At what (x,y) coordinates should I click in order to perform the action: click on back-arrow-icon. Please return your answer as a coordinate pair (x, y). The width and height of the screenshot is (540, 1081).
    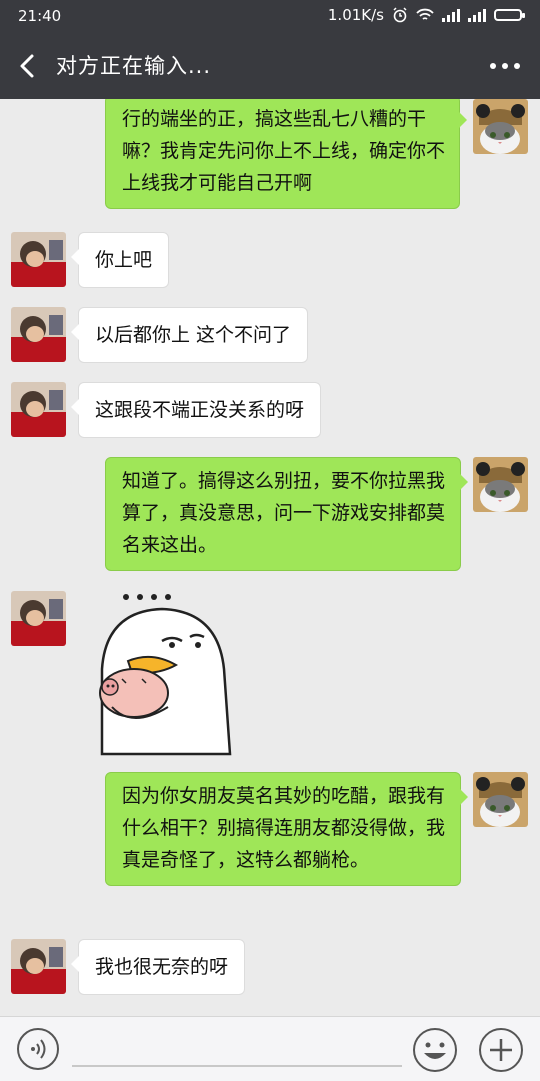
    Looking at the image, I should click on (28, 66).